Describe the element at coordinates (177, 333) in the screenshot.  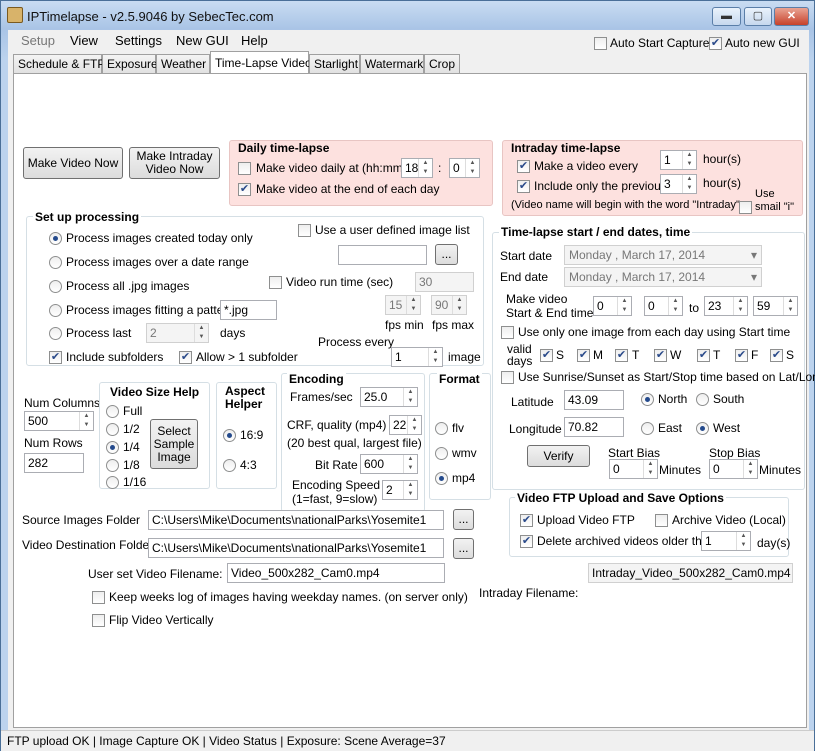
I see `process-last-spinner: 2 ▲ ▼` at that location.